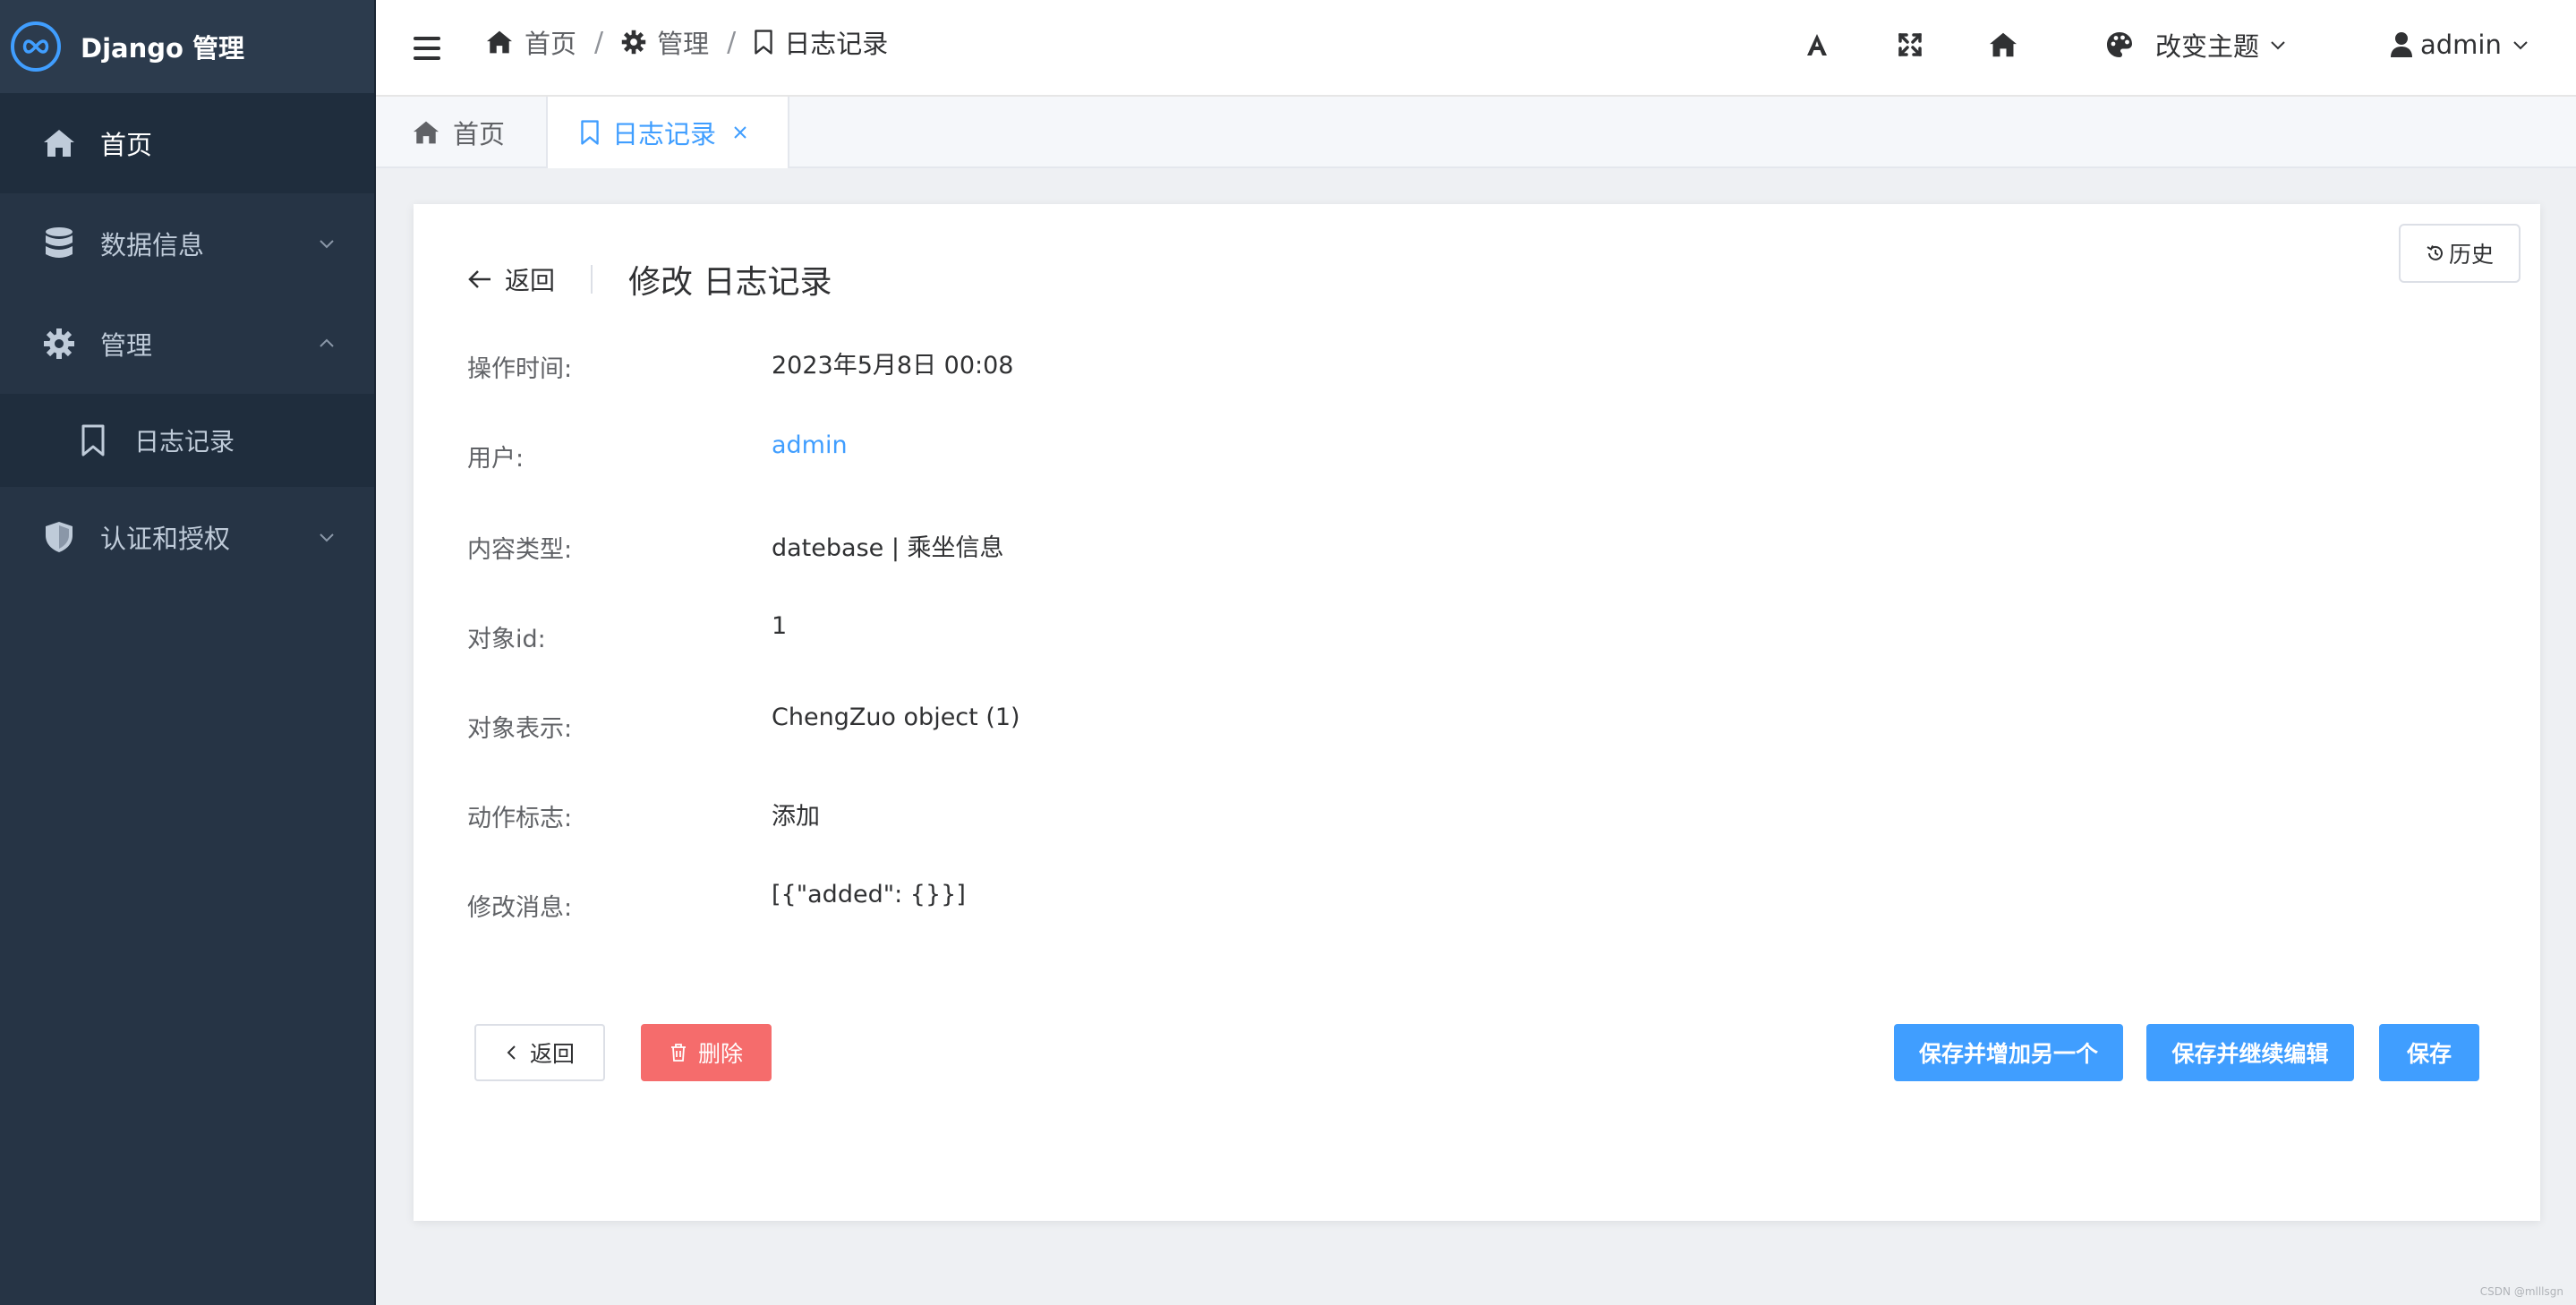 The width and height of the screenshot is (2576, 1305). Describe the element at coordinates (165, 539) in the screenshot. I see `sidebar-item-label: 认证和授权` at that location.